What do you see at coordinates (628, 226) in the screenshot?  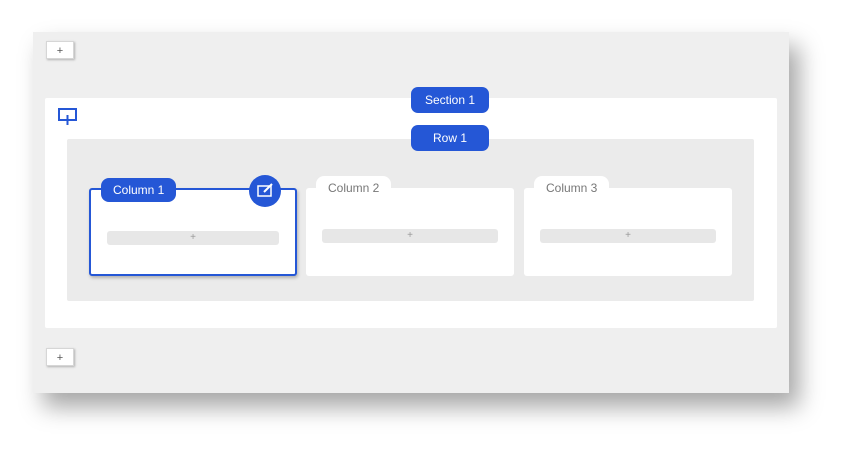 I see `column-3: Column 3 +` at bounding box center [628, 226].